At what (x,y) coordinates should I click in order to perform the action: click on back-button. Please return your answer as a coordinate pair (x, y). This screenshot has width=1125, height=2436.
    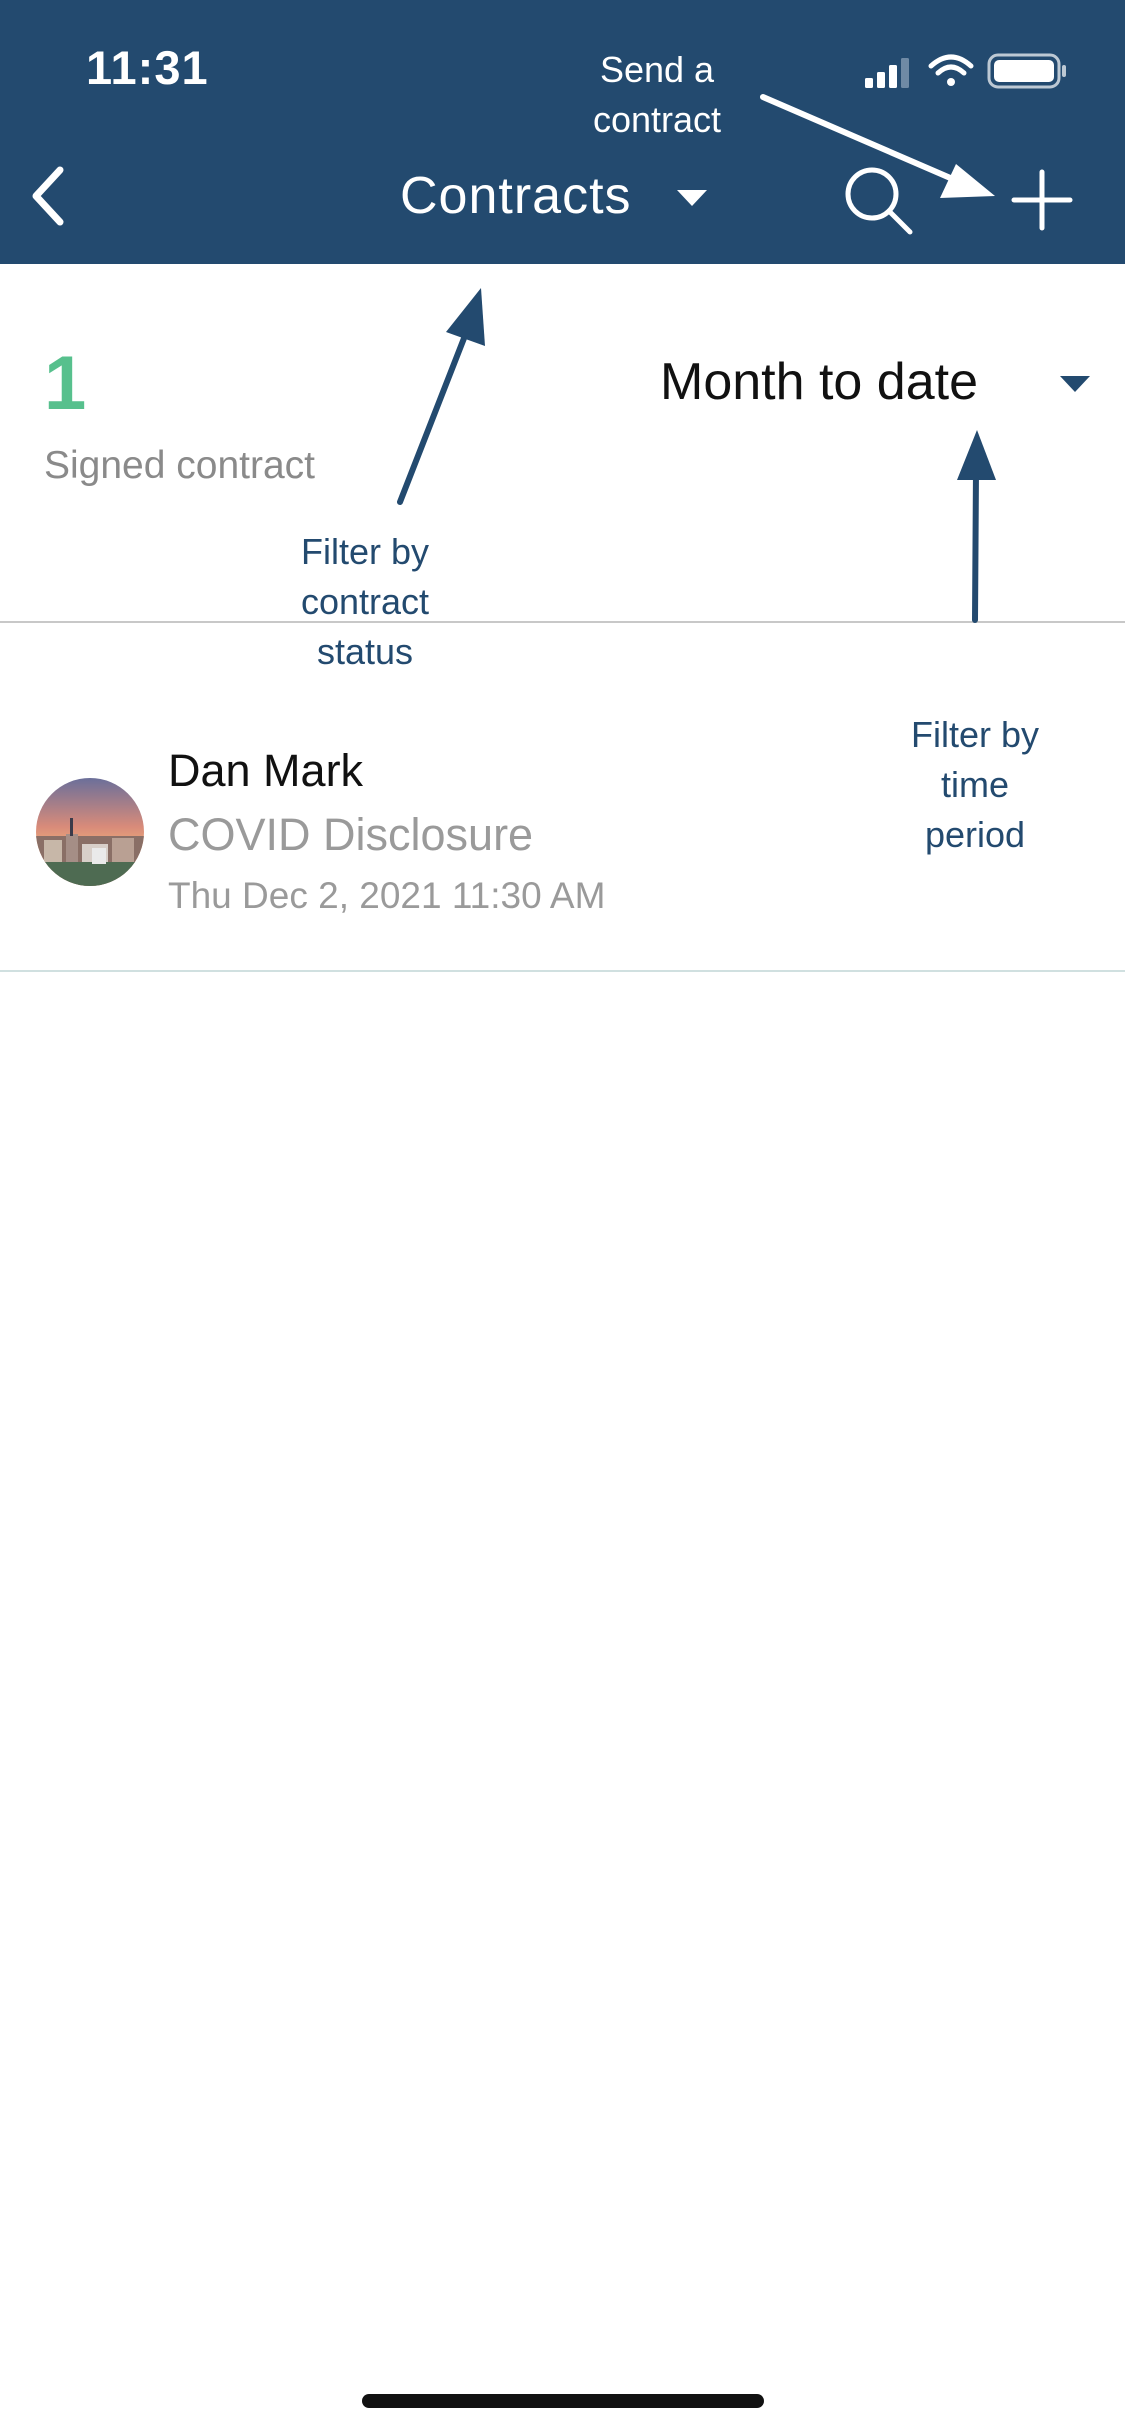
    Looking at the image, I should click on (50, 196).